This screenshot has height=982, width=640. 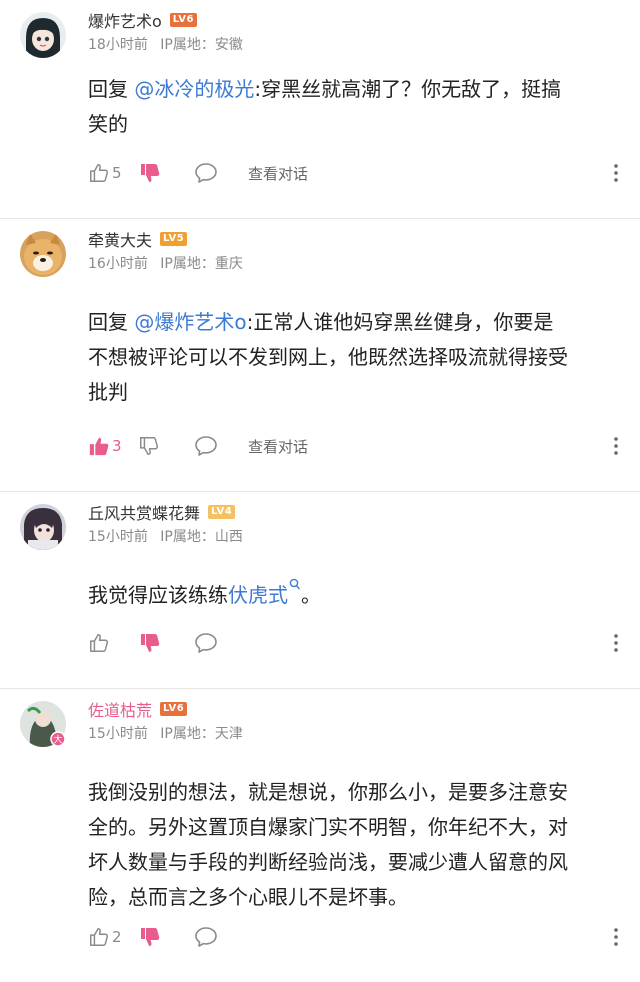 What do you see at coordinates (328, 862) in the screenshot?
I see `comment-line: 坏人数量与手段的判断经验尚浅，要减少遭人留意的风` at bounding box center [328, 862].